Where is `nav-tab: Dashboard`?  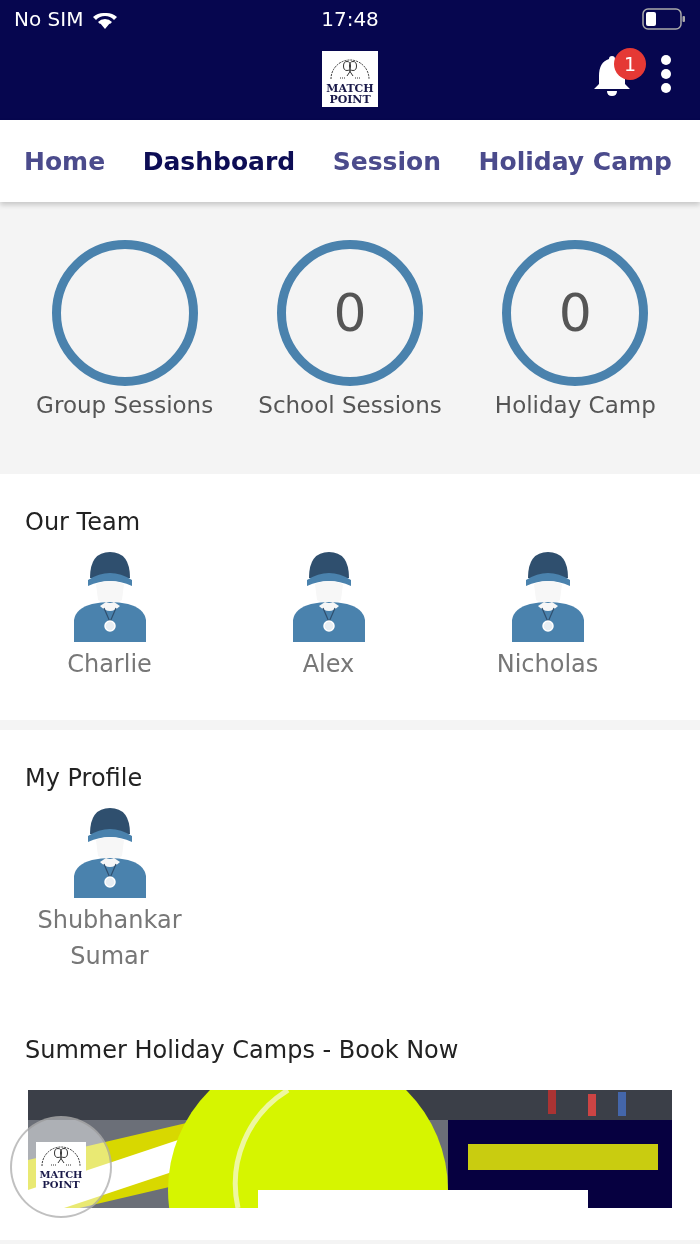 nav-tab: Dashboard is located at coordinates (219, 161).